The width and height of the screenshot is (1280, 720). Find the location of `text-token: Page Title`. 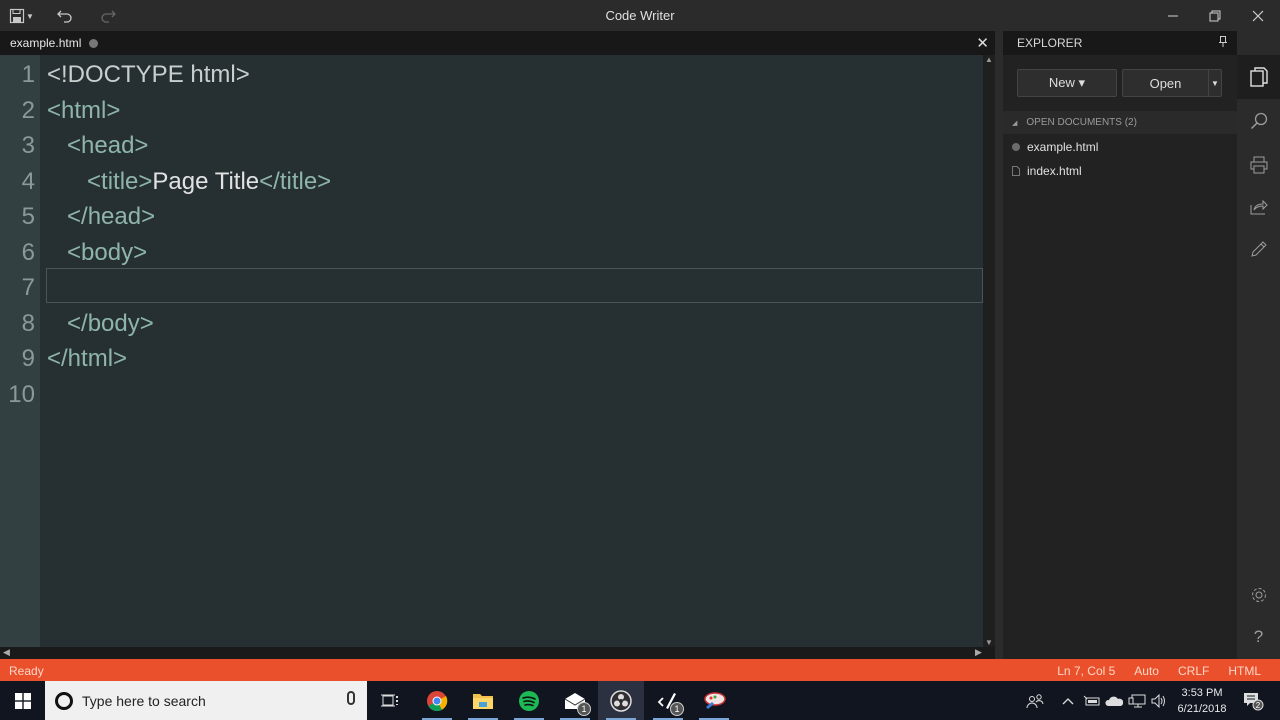

text-token: Page Title is located at coordinates (206, 181).